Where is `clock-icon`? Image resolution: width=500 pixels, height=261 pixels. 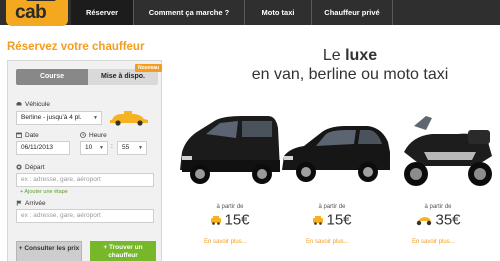
clock-icon is located at coordinates (83, 135).